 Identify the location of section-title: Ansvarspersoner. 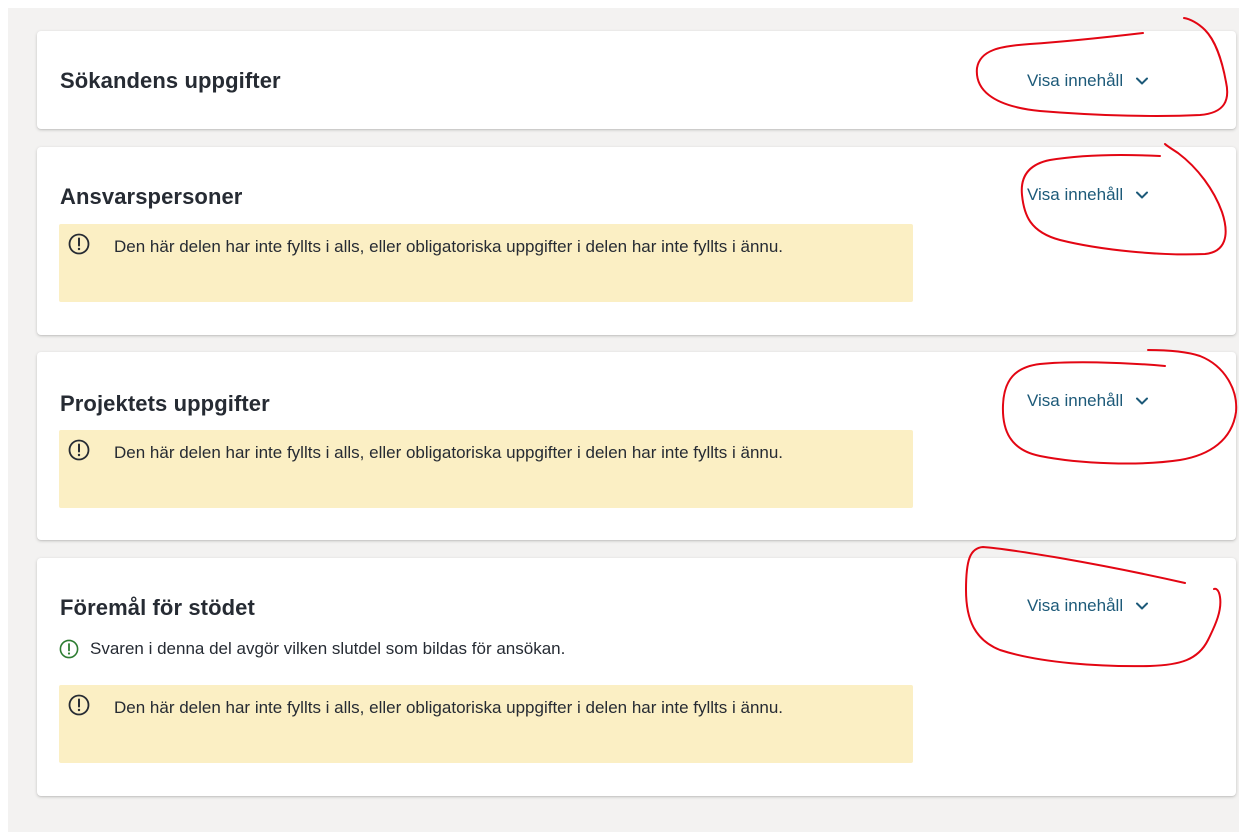
(151, 196).